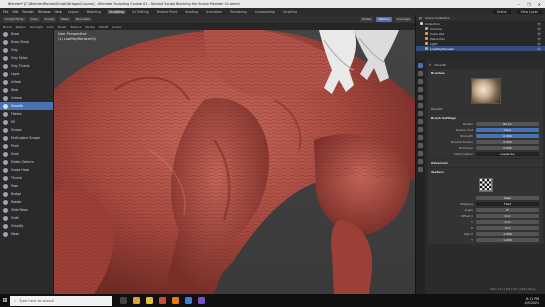 This screenshot has width=545, height=307. I want to click on blender-icon, so click(175, 300).